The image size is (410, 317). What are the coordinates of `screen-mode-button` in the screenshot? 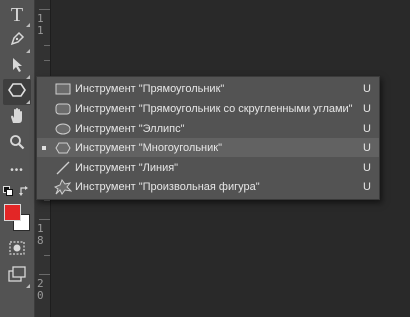 It's located at (17, 276).